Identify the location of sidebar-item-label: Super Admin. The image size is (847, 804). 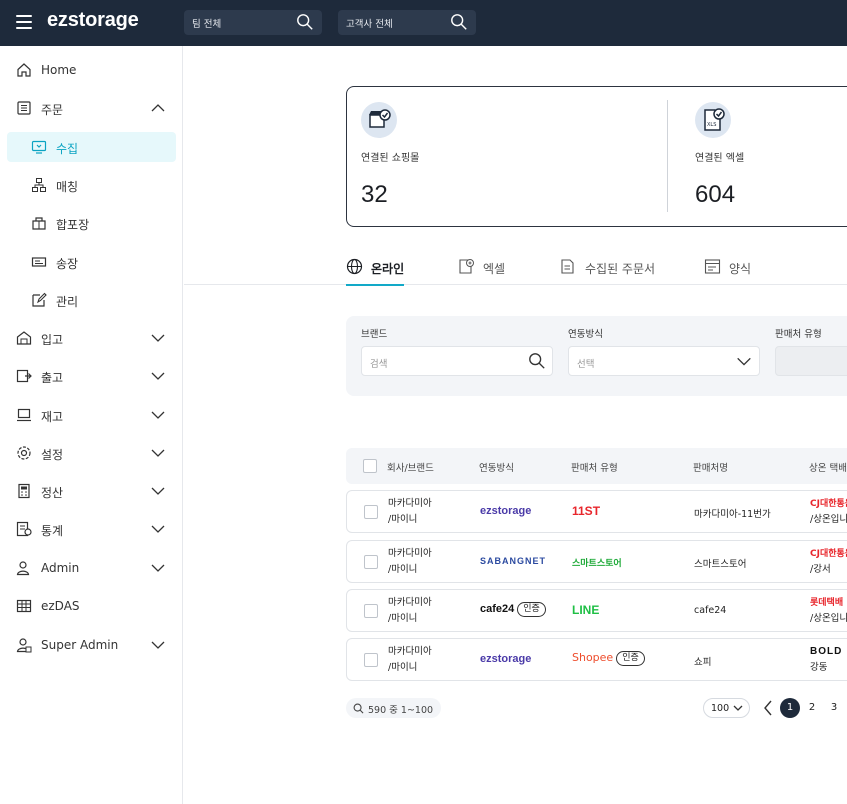
(80, 645).